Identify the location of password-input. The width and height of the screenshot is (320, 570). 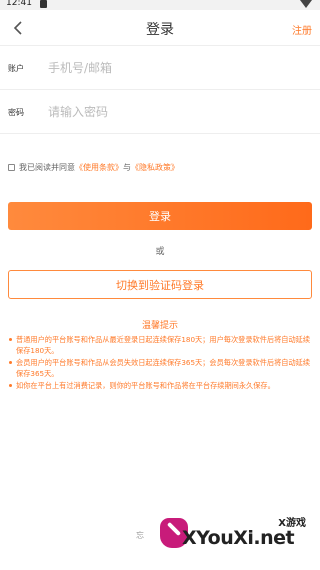
(173, 112).